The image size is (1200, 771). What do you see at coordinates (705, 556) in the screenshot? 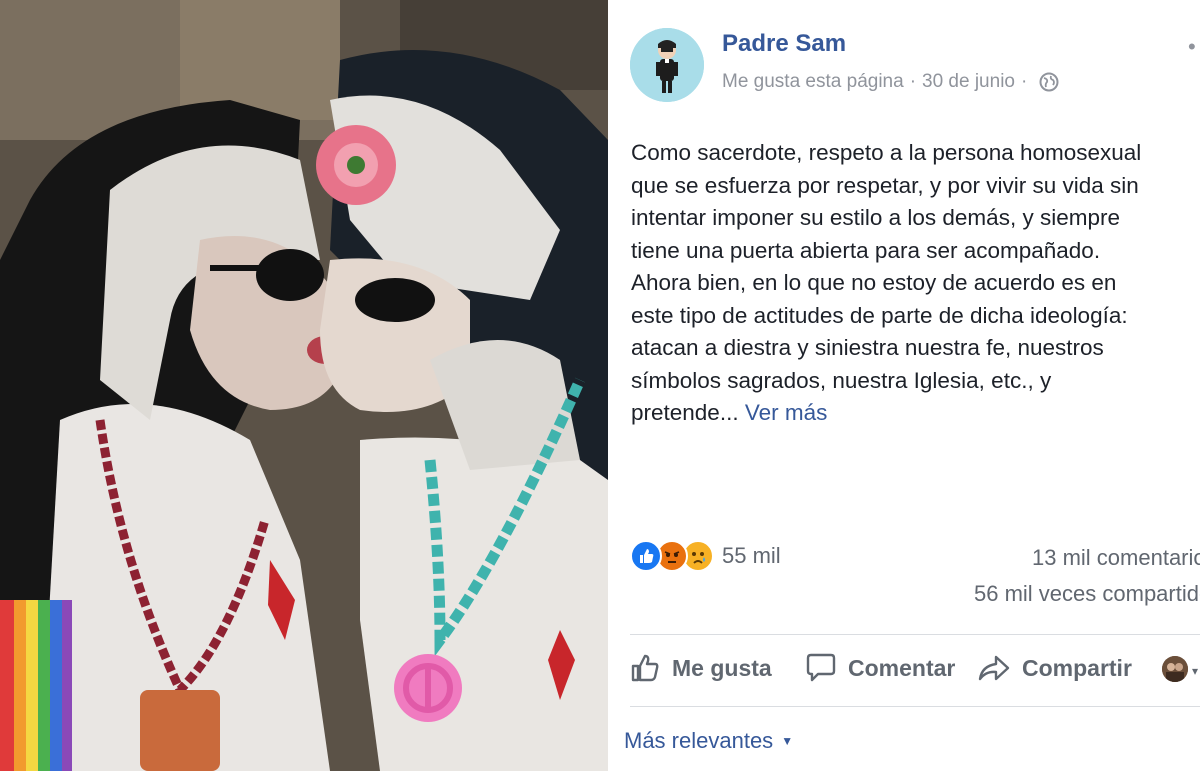
I see `reactions-summary: 55 mil` at bounding box center [705, 556].